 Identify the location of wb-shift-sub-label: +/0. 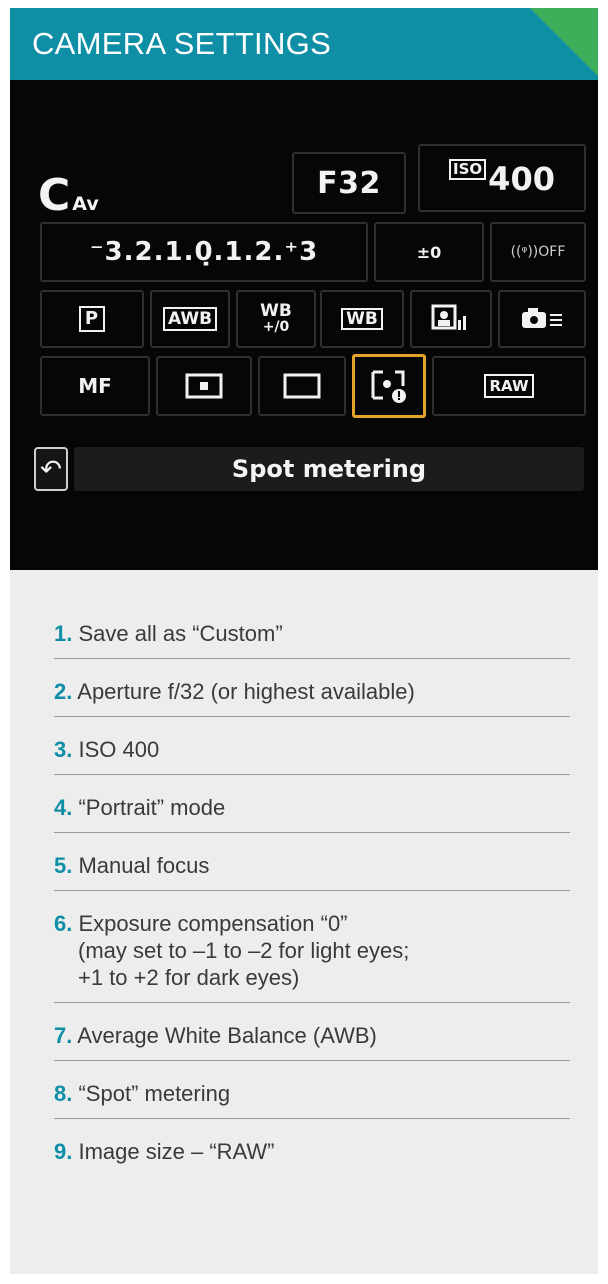
(276, 327).